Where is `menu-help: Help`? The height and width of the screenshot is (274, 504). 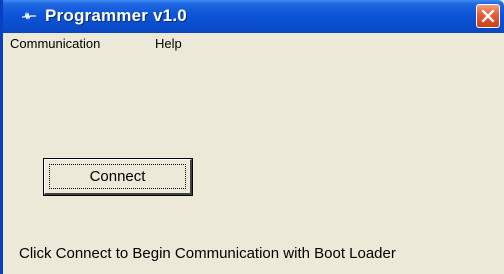 menu-help: Help is located at coordinates (168, 43).